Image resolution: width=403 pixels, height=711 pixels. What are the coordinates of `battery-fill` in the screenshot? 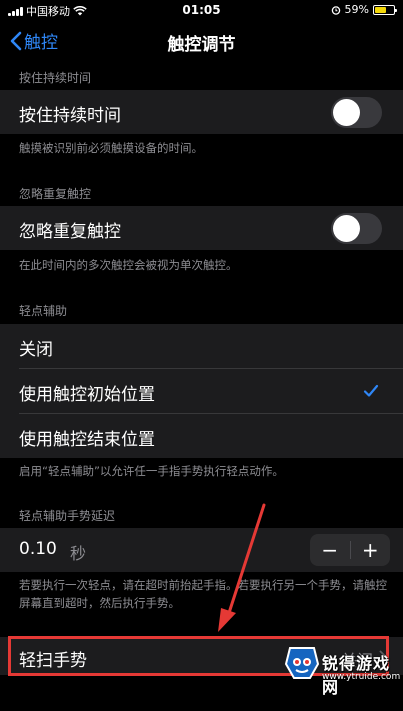 It's located at (380, 9).